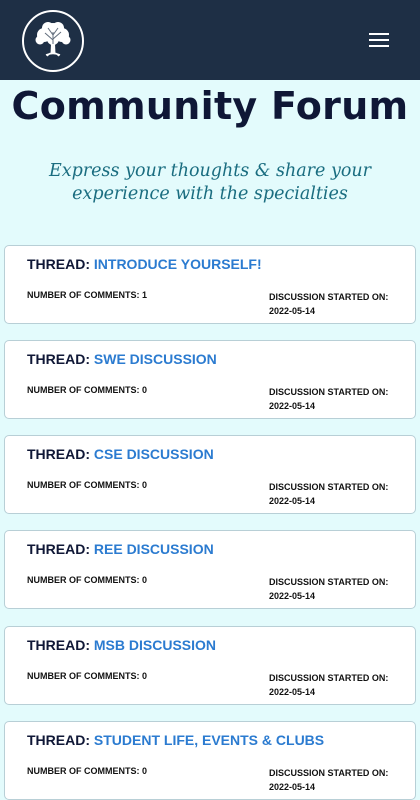 This screenshot has height=800, width=420. Describe the element at coordinates (379, 40) in the screenshot. I see `hamburger-menu-icon` at that location.